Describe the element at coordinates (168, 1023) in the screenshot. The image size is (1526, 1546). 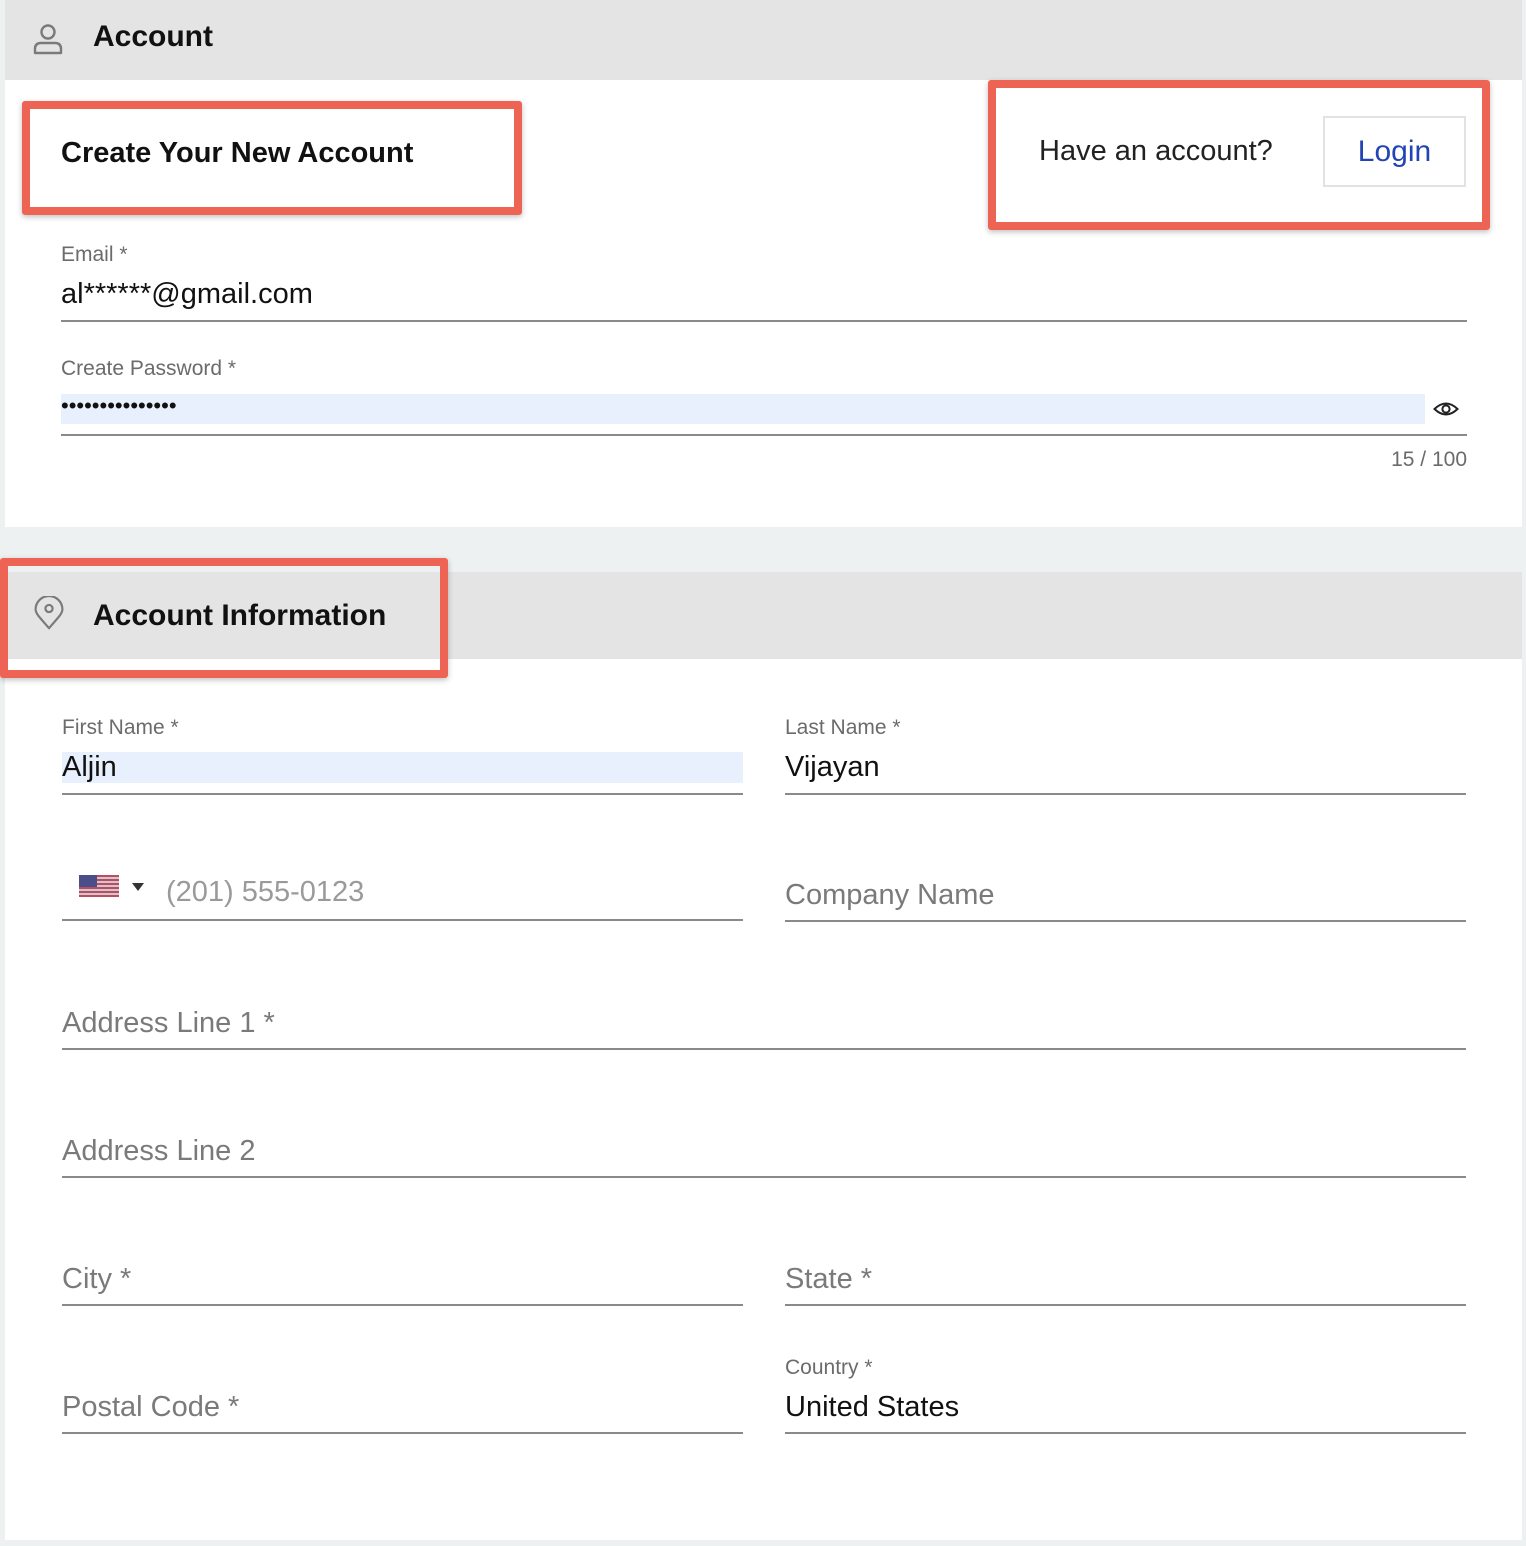
I see `address-line-1-field: Address Line 1 *` at that location.